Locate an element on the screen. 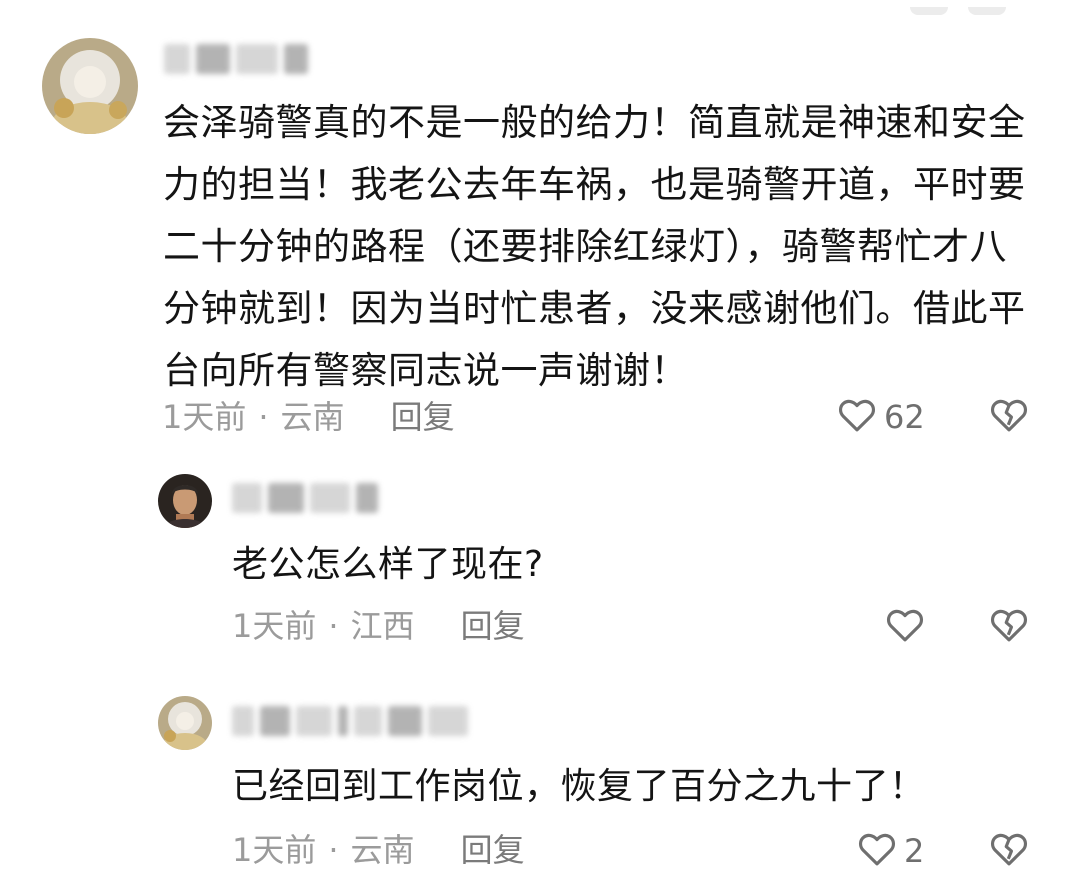 The height and width of the screenshot is (888, 1080). like-count: 2 is located at coordinates (914, 851).